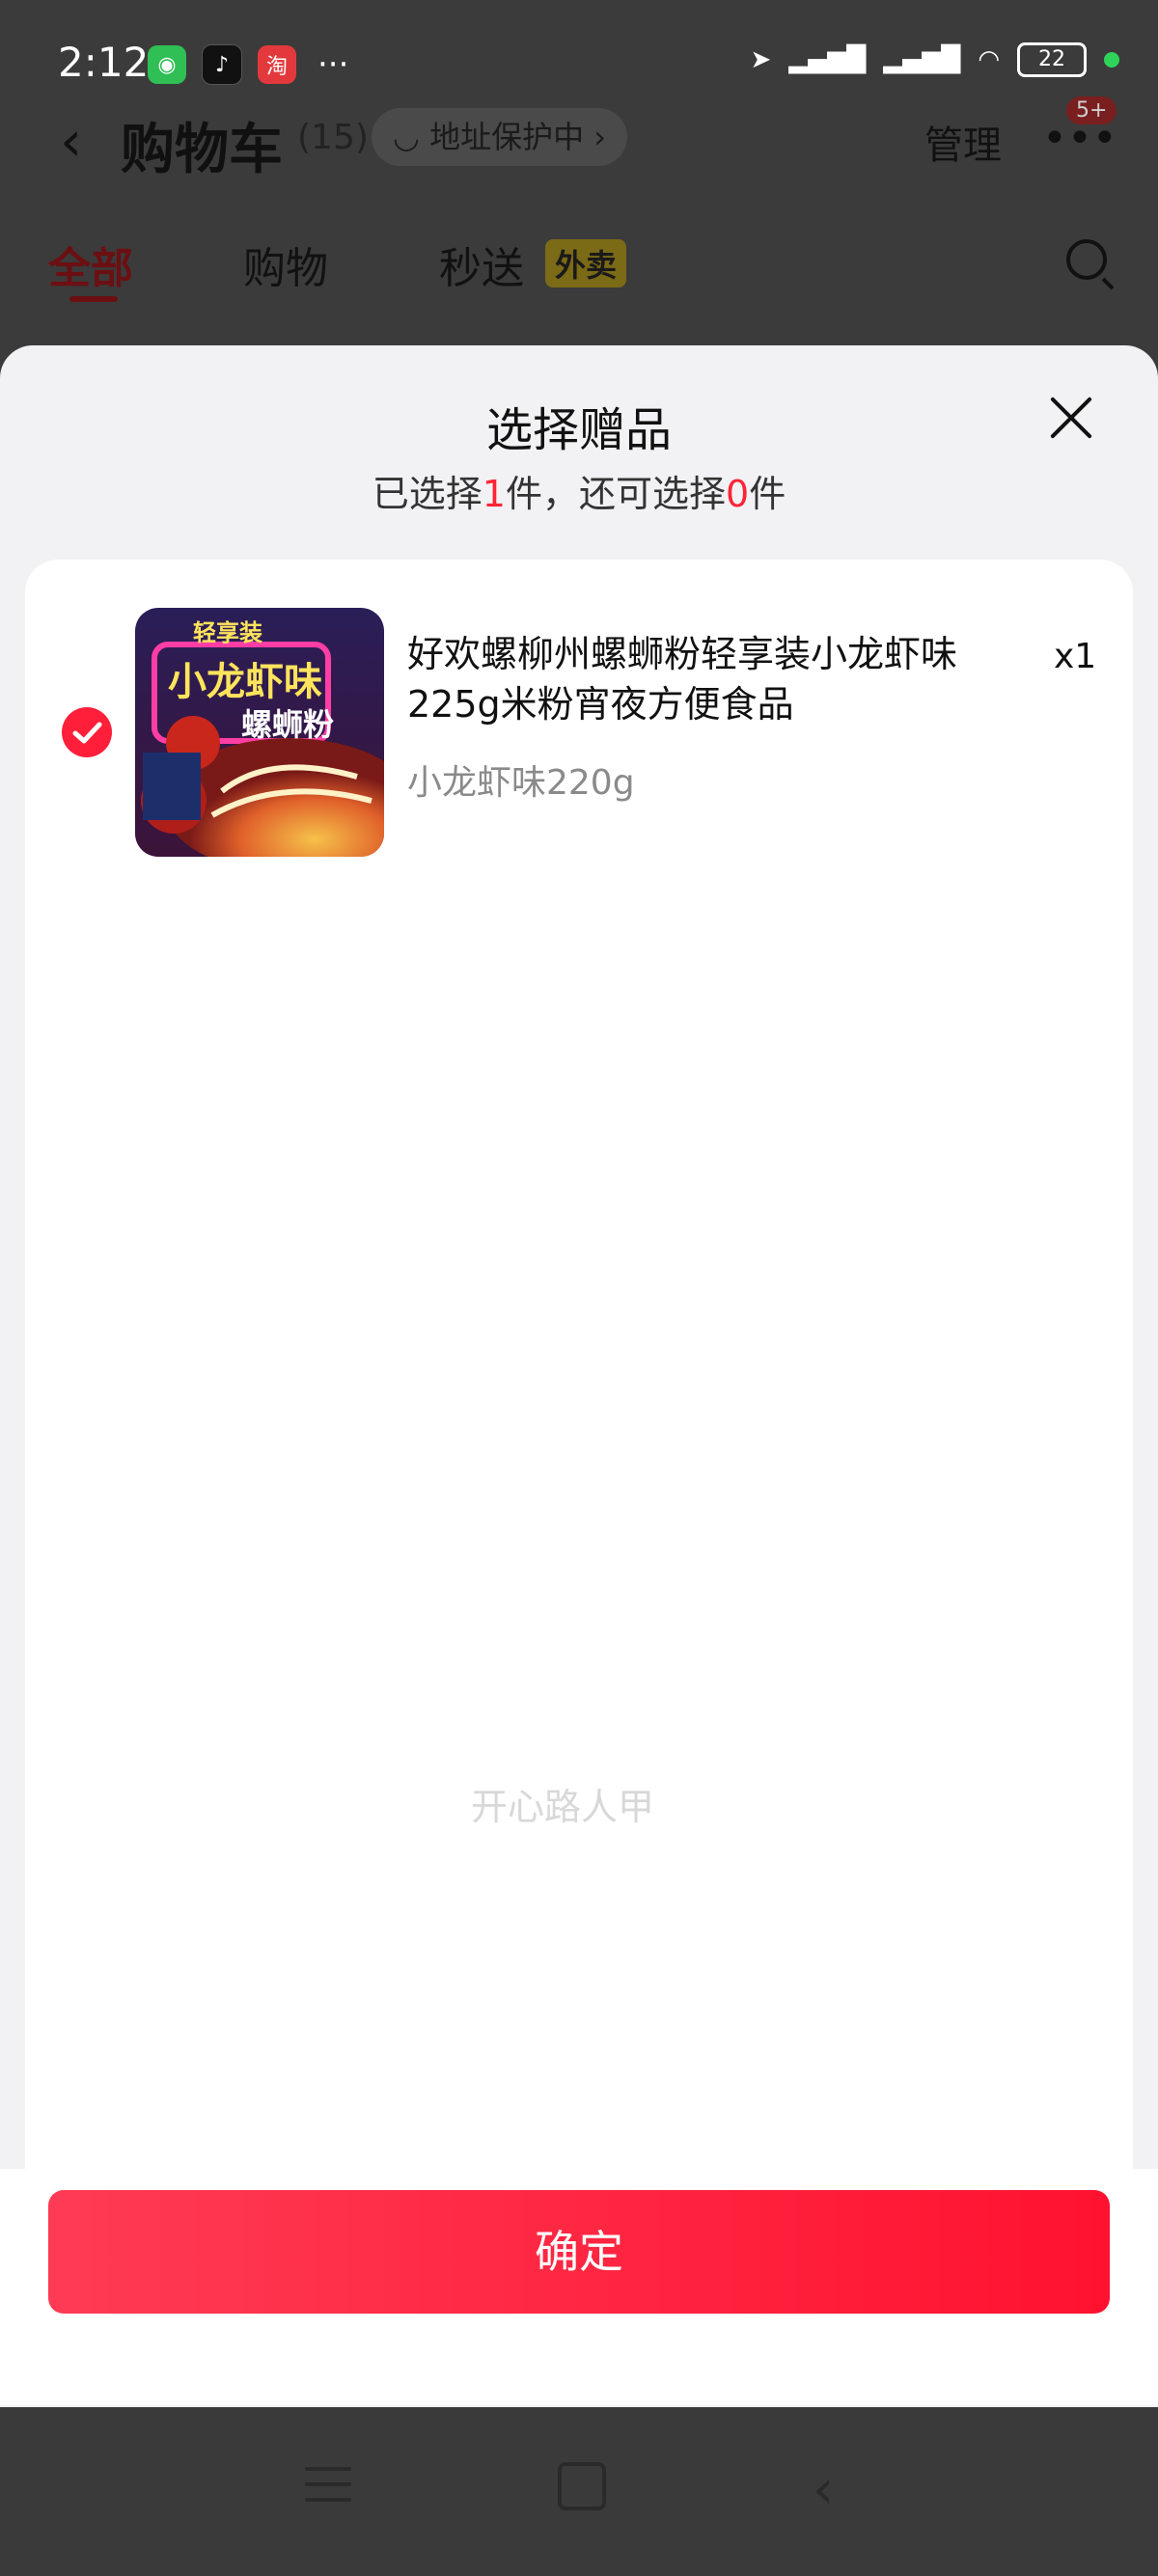  I want to click on watermark: 开心路人甲, so click(563, 1807).